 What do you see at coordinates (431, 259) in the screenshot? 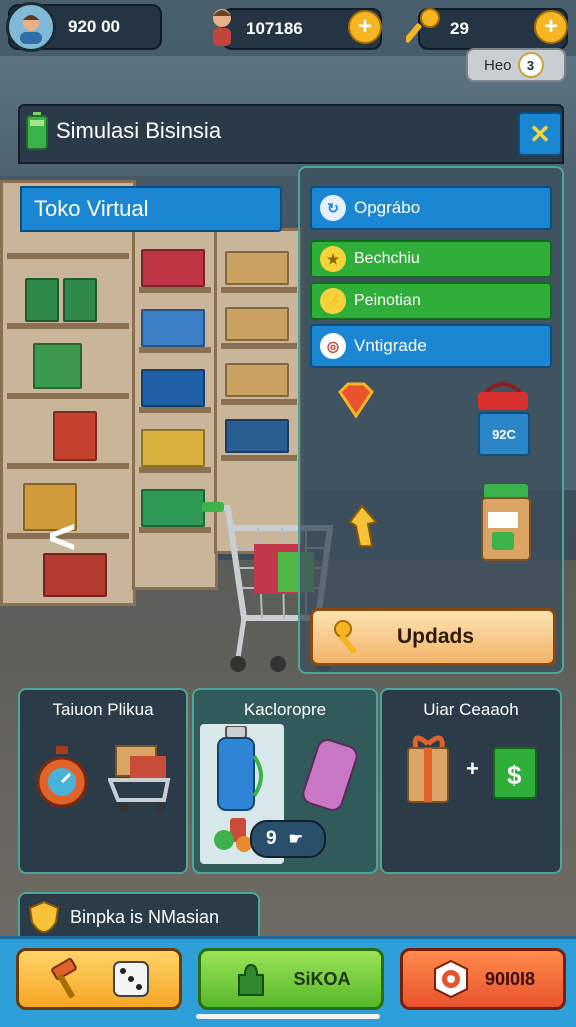
I see `menu-item-bechchiu: ★ Bechchiu` at bounding box center [431, 259].